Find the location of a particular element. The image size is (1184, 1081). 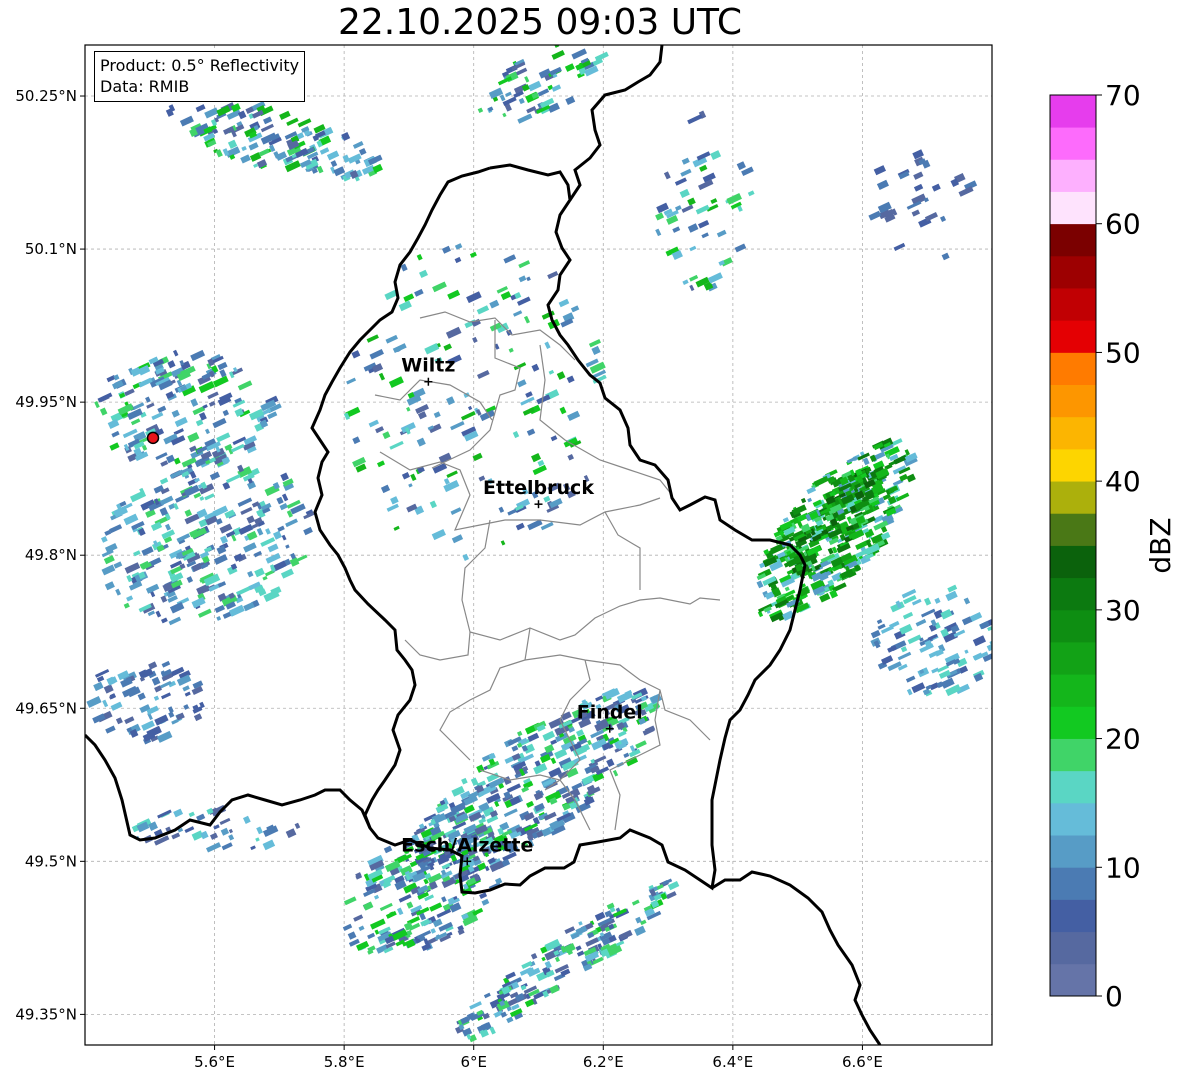

colorbar-tick-label: 40 is located at coordinates (1123, 481).